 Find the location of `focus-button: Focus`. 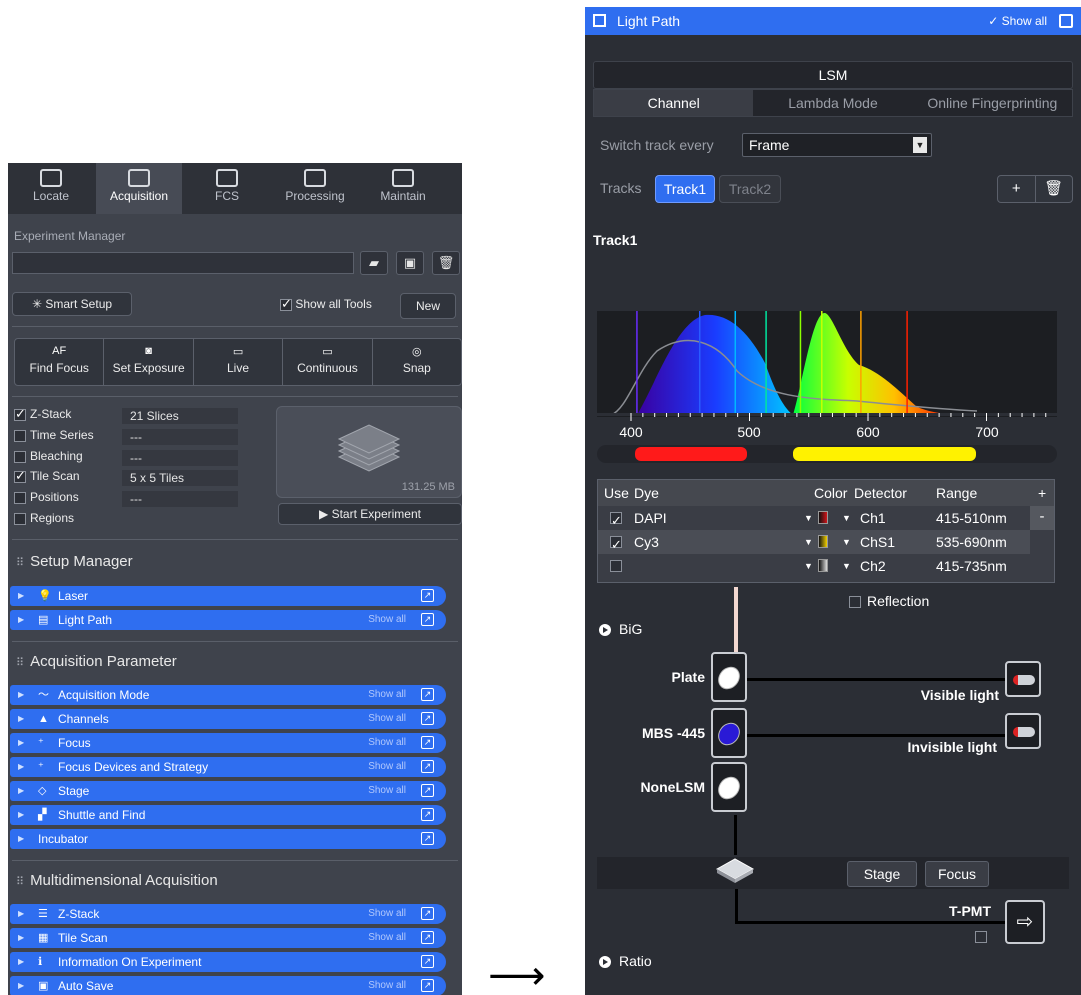

focus-button: Focus is located at coordinates (957, 874).